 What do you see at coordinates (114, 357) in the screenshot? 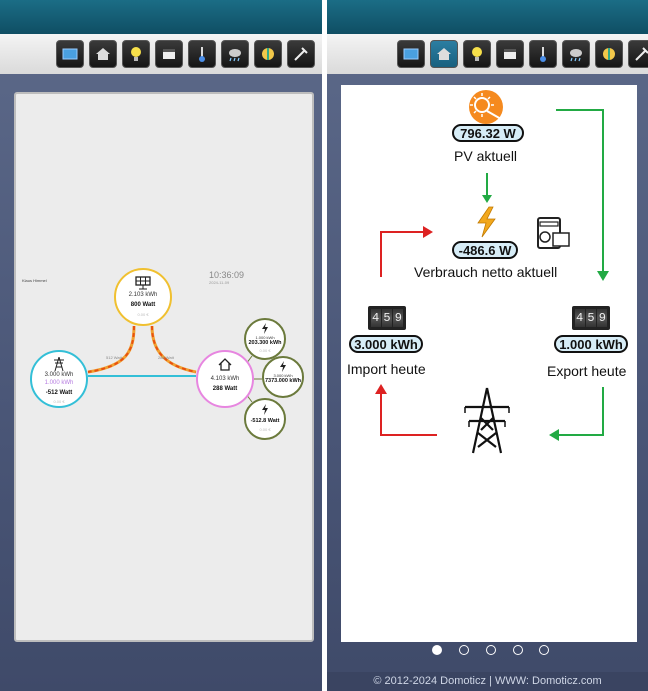
I see `flow-grid-label: 512 Watt` at bounding box center [114, 357].